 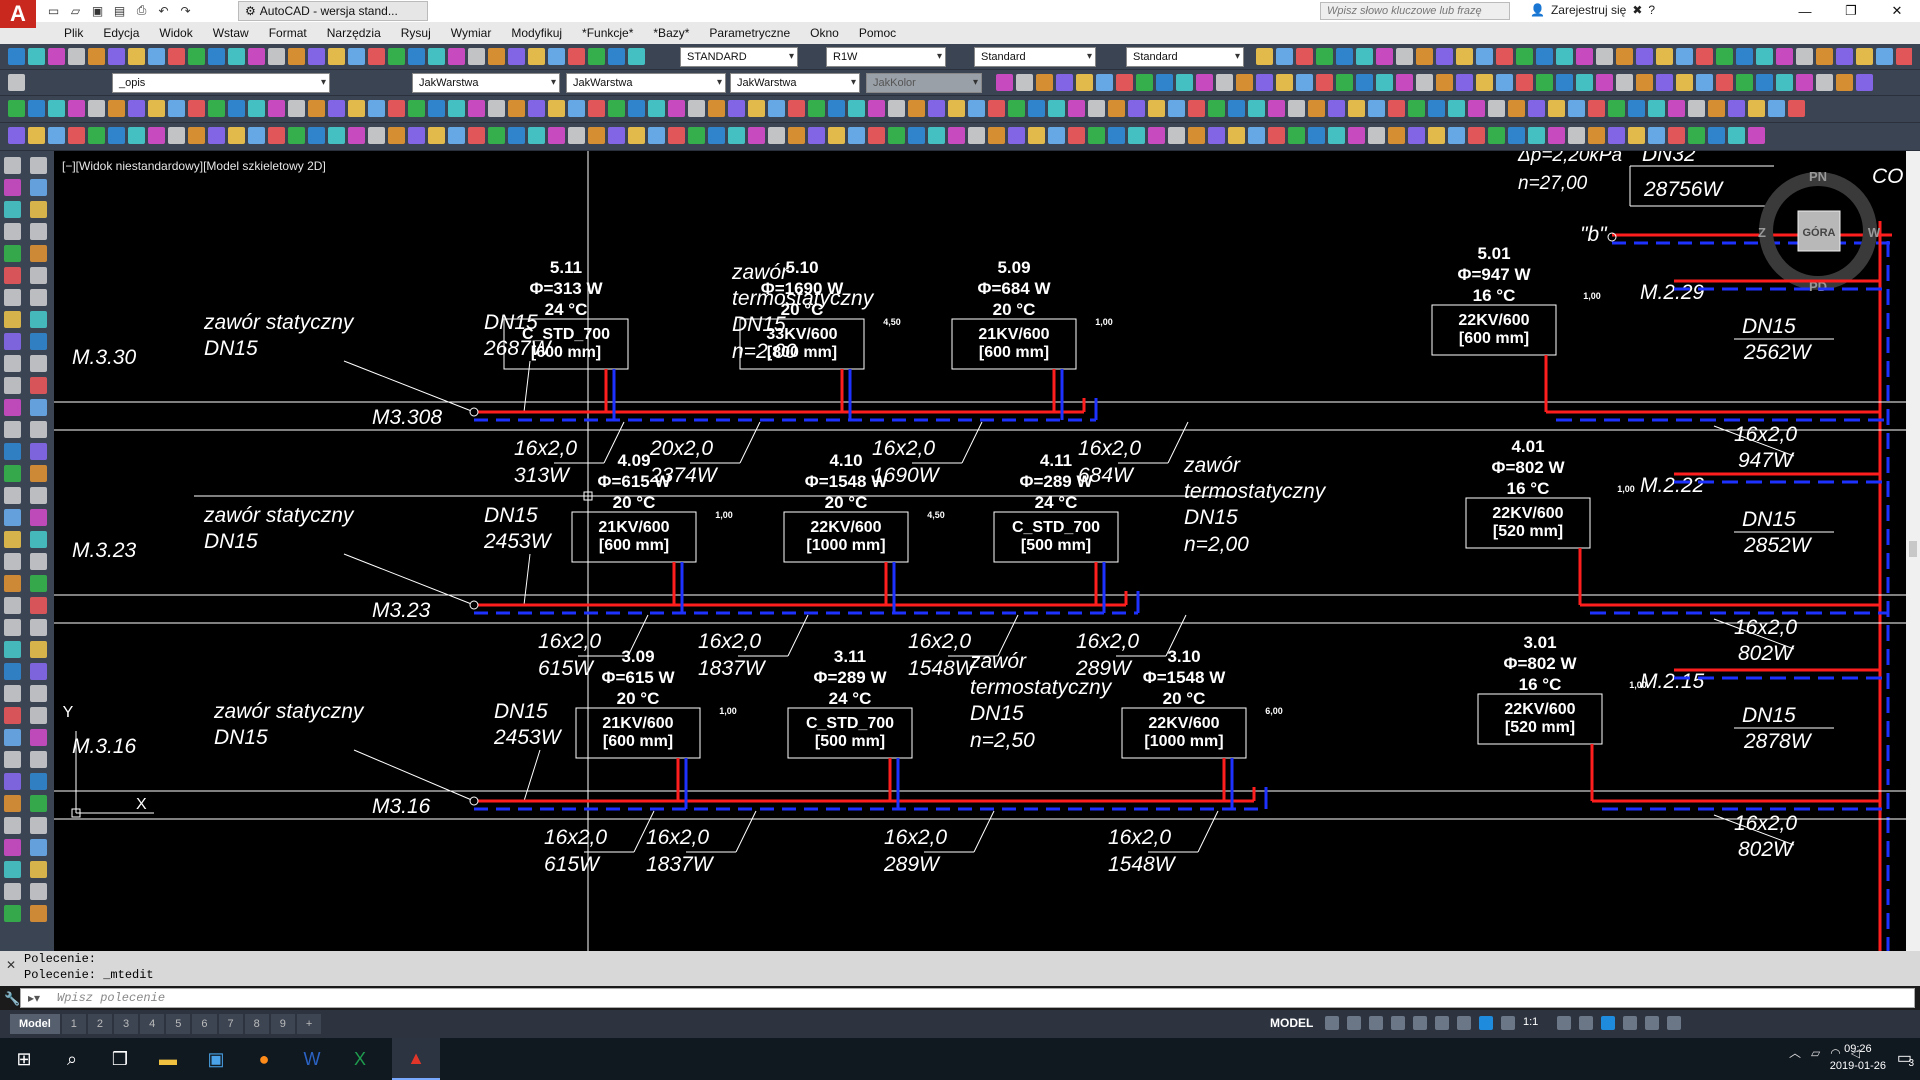 I want to click on autocad-taskbar-icon: ▲, so click(x=416, y=1059).